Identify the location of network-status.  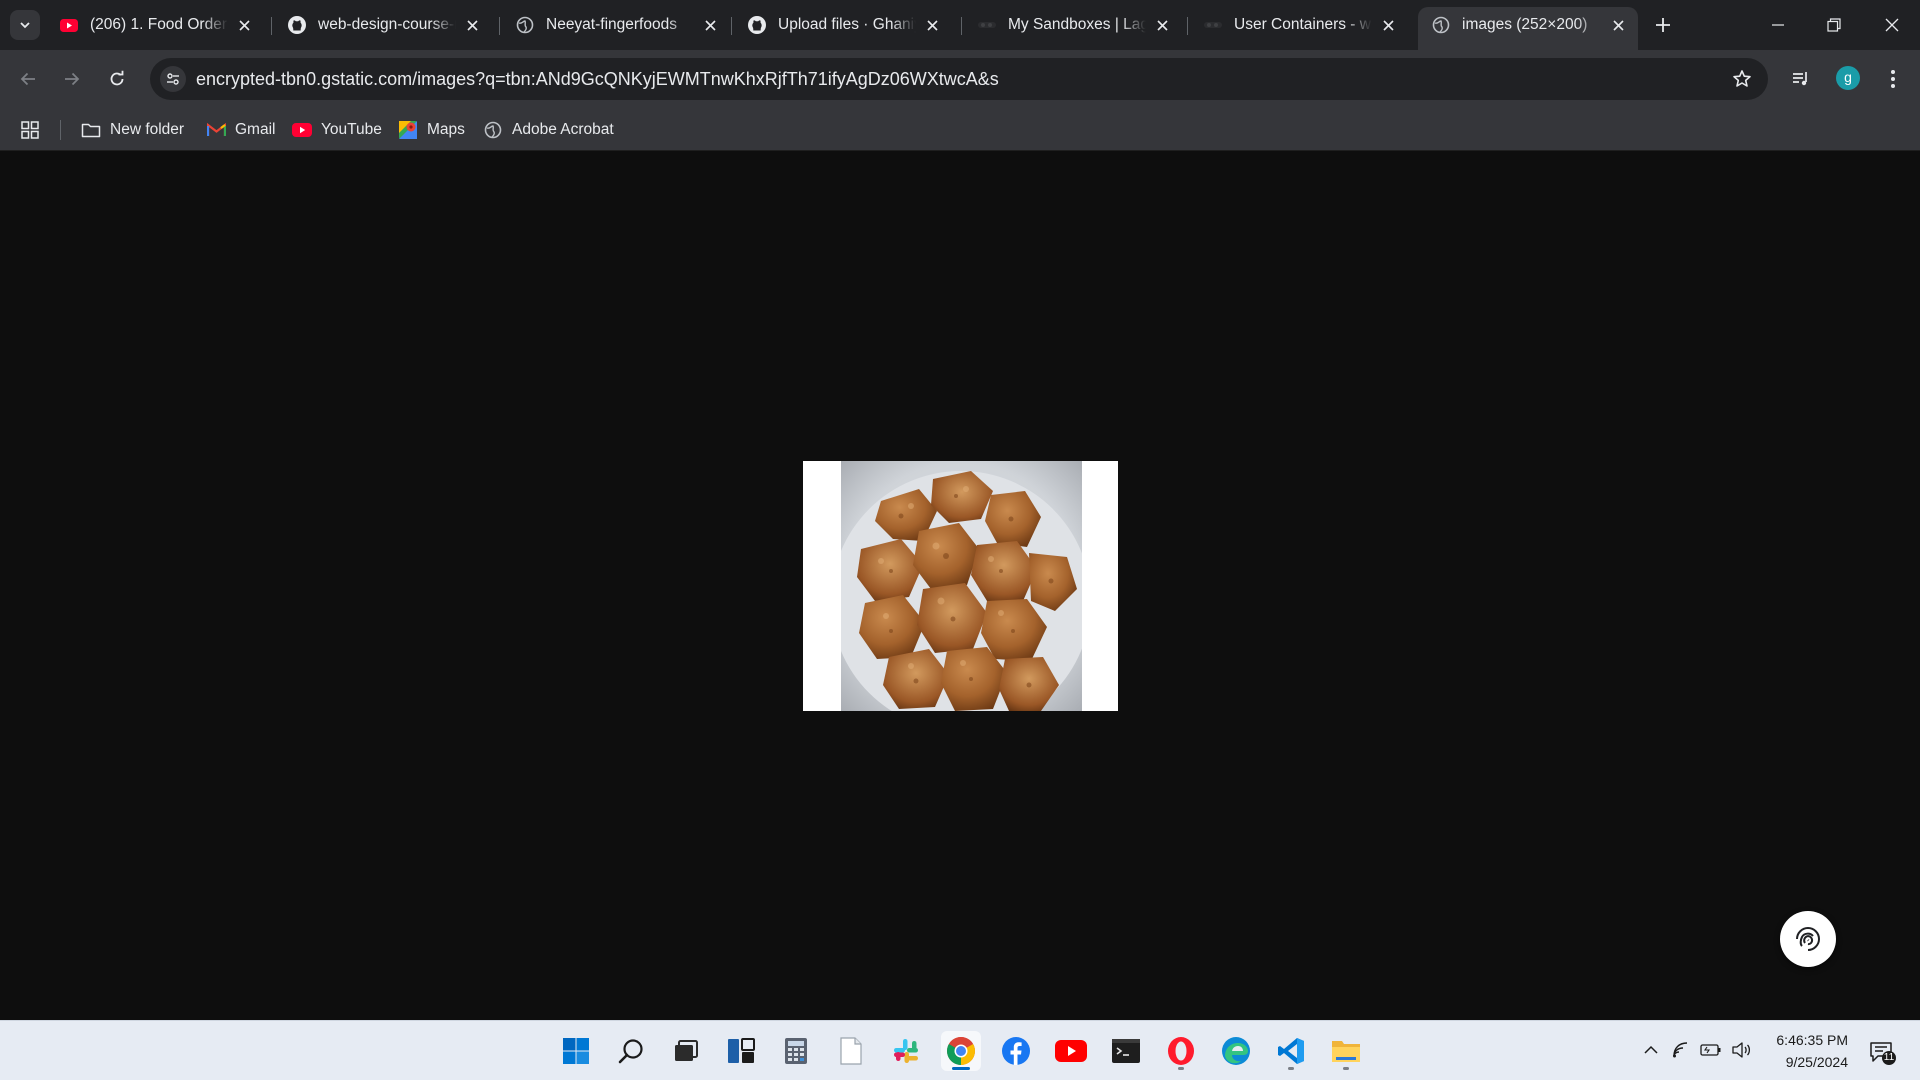
(1681, 1050).